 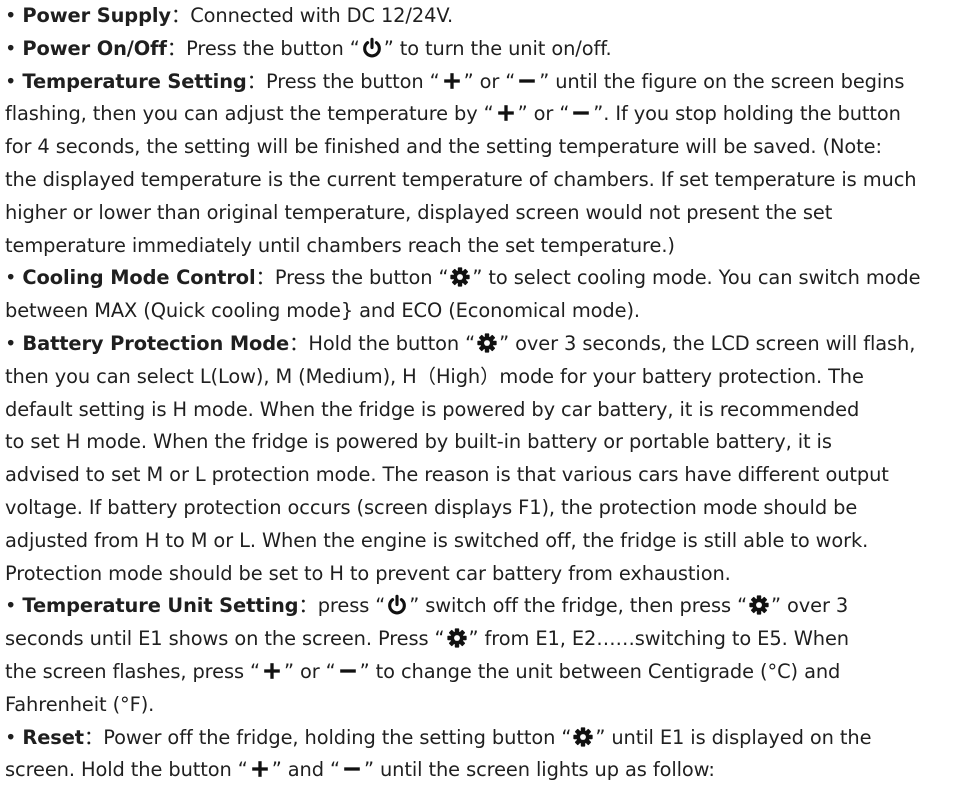 I want to click on section-heading: Temperature Setting, so click(x=134, y=81).